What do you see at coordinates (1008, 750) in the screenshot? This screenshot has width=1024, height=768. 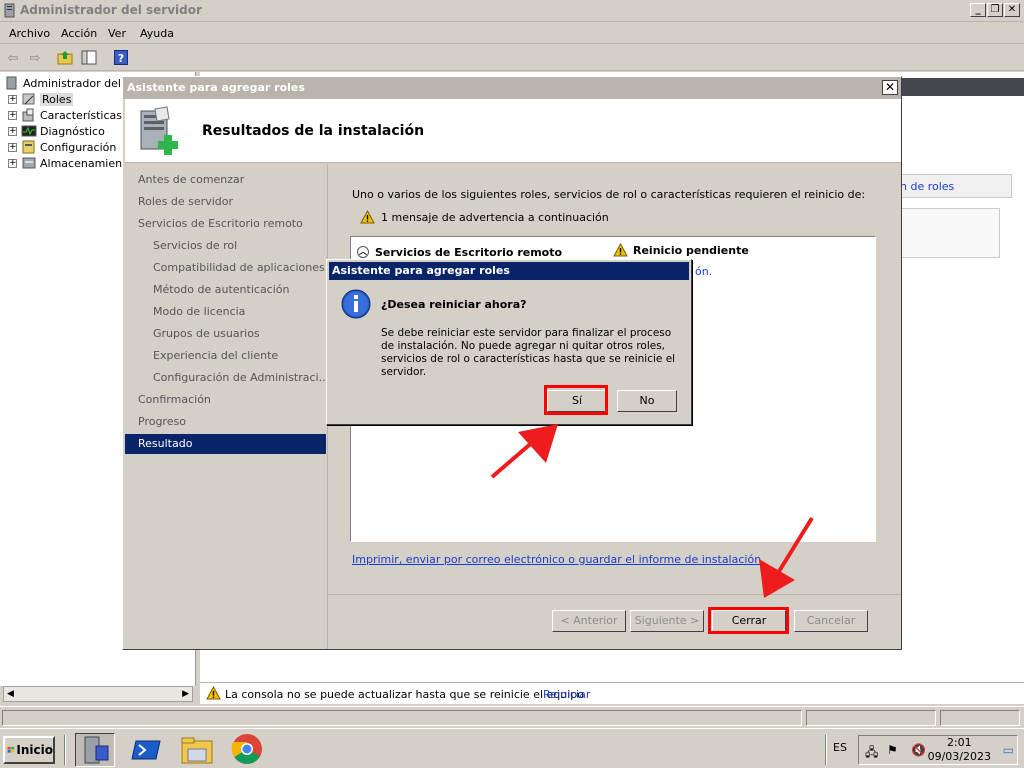 I see `show-desktop-icon: ▭` at bounding box center [1008, 750].